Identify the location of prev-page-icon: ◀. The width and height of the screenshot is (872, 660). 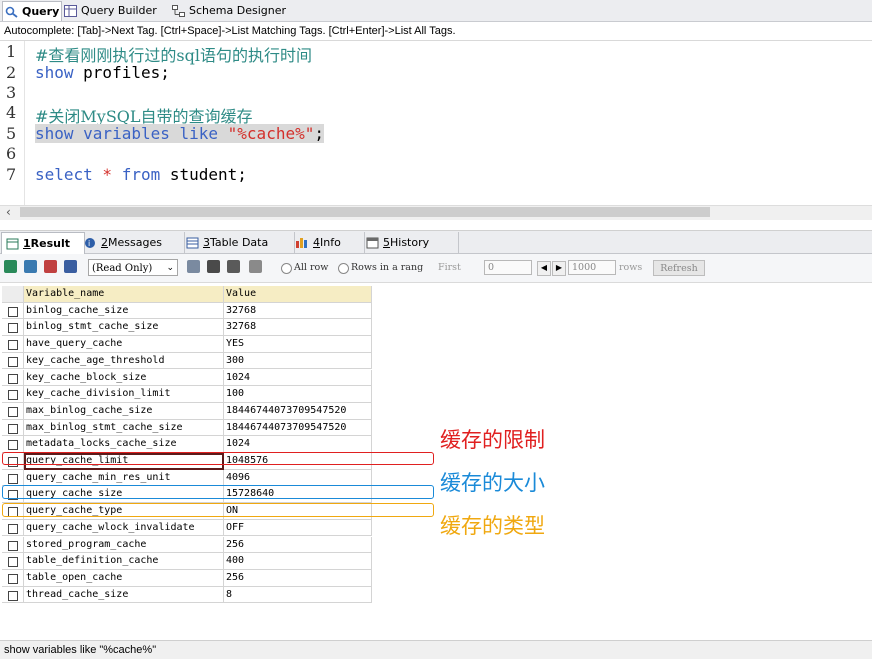
(544, 268).